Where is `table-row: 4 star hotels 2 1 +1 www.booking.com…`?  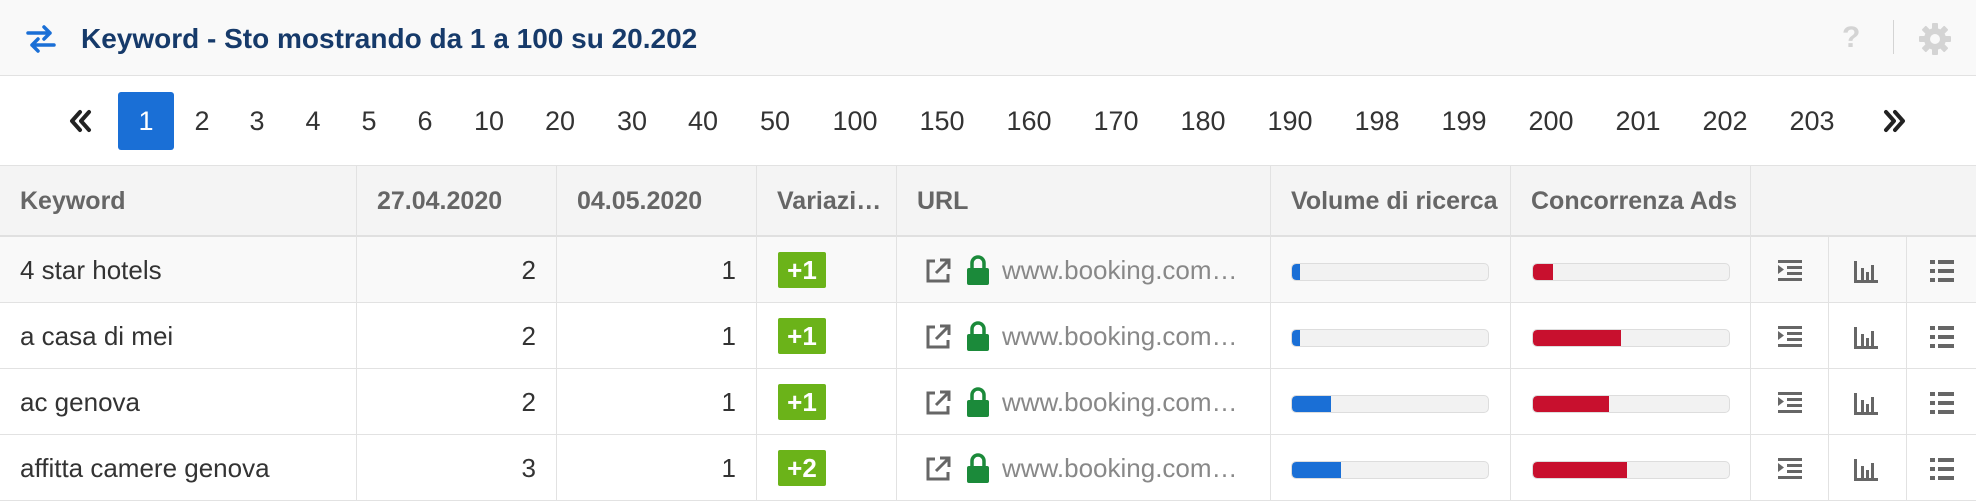
table-row: 4 star hotels 2 1 +1 www.booking.com… is located at coordinates (988, 270).